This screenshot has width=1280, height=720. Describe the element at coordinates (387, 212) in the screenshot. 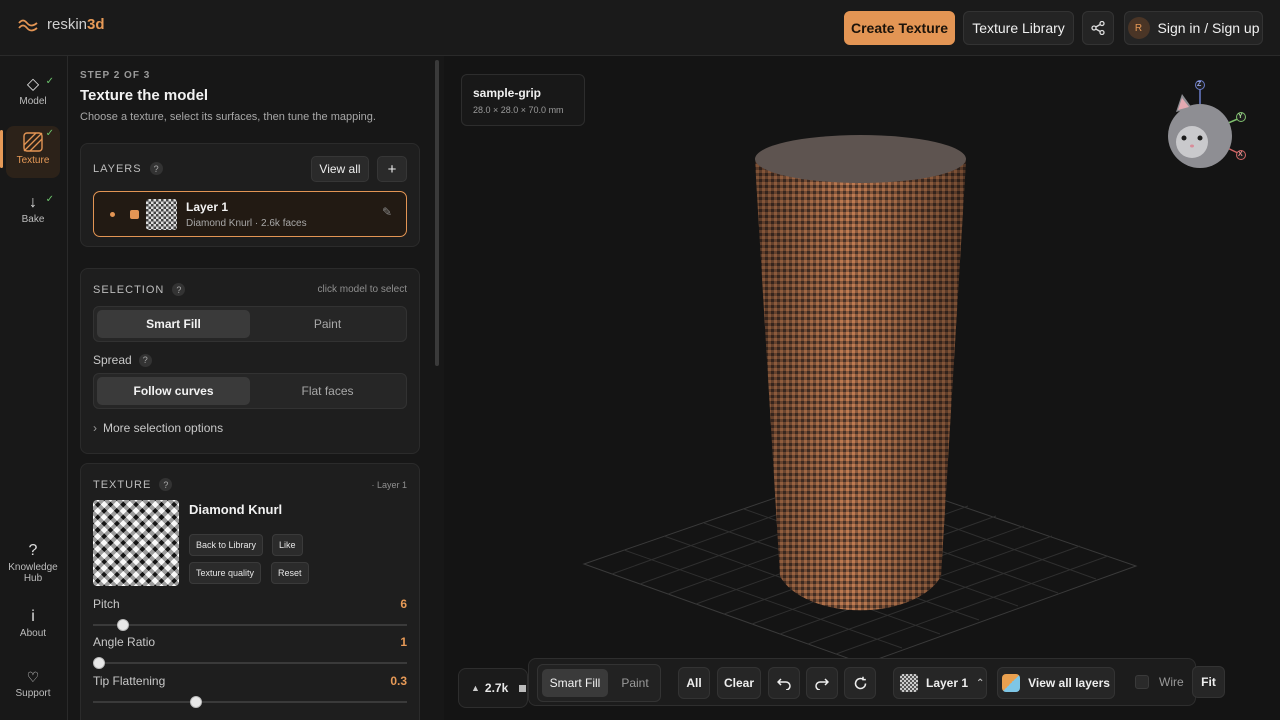

I see `edit-pencil-icon: ✎` at that location.